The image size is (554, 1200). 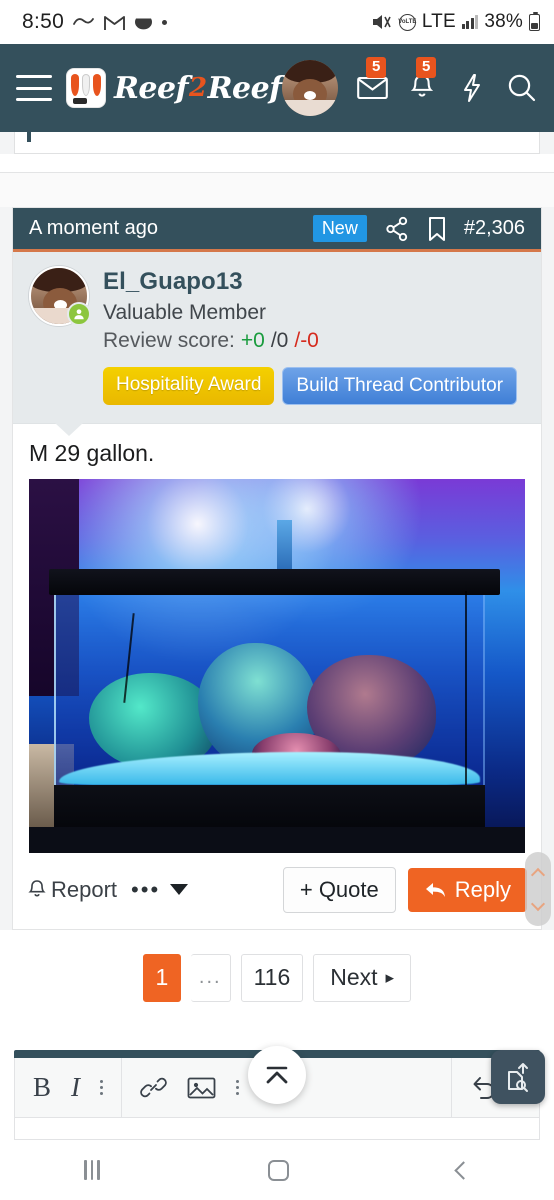 I want to click on upload-document-icon, so click(x=518, y=1077).